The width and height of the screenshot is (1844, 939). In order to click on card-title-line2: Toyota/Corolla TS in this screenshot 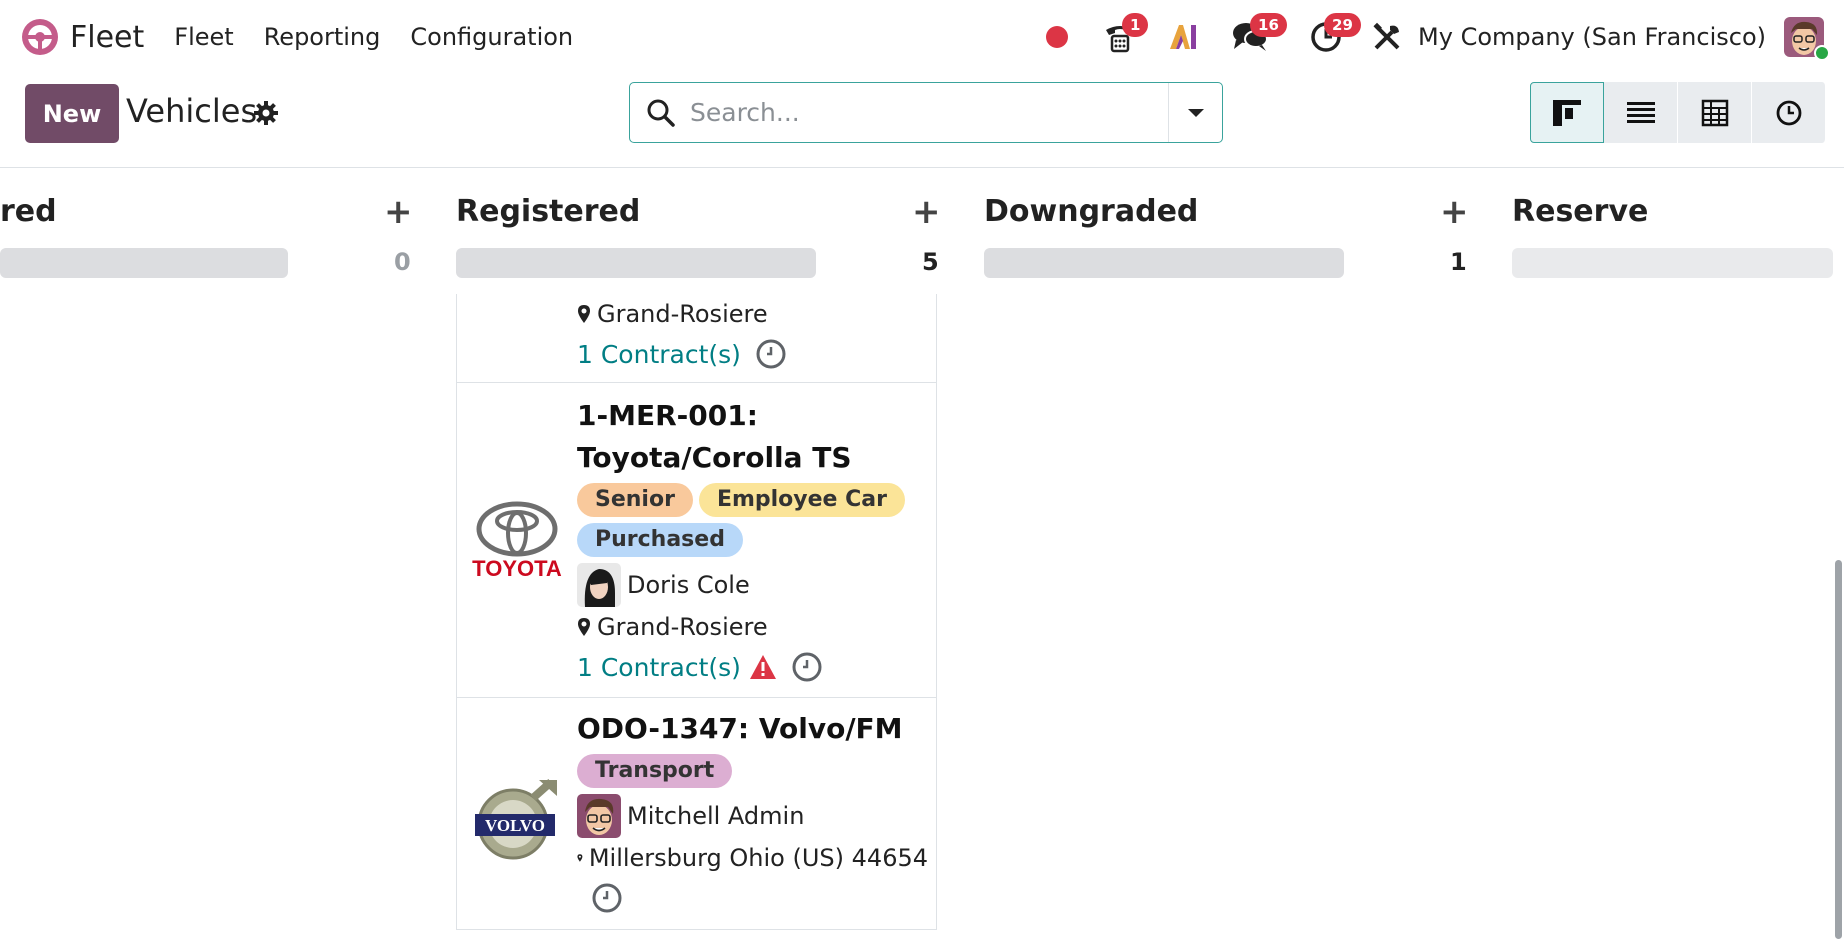, I will do `click(714, 457)`.